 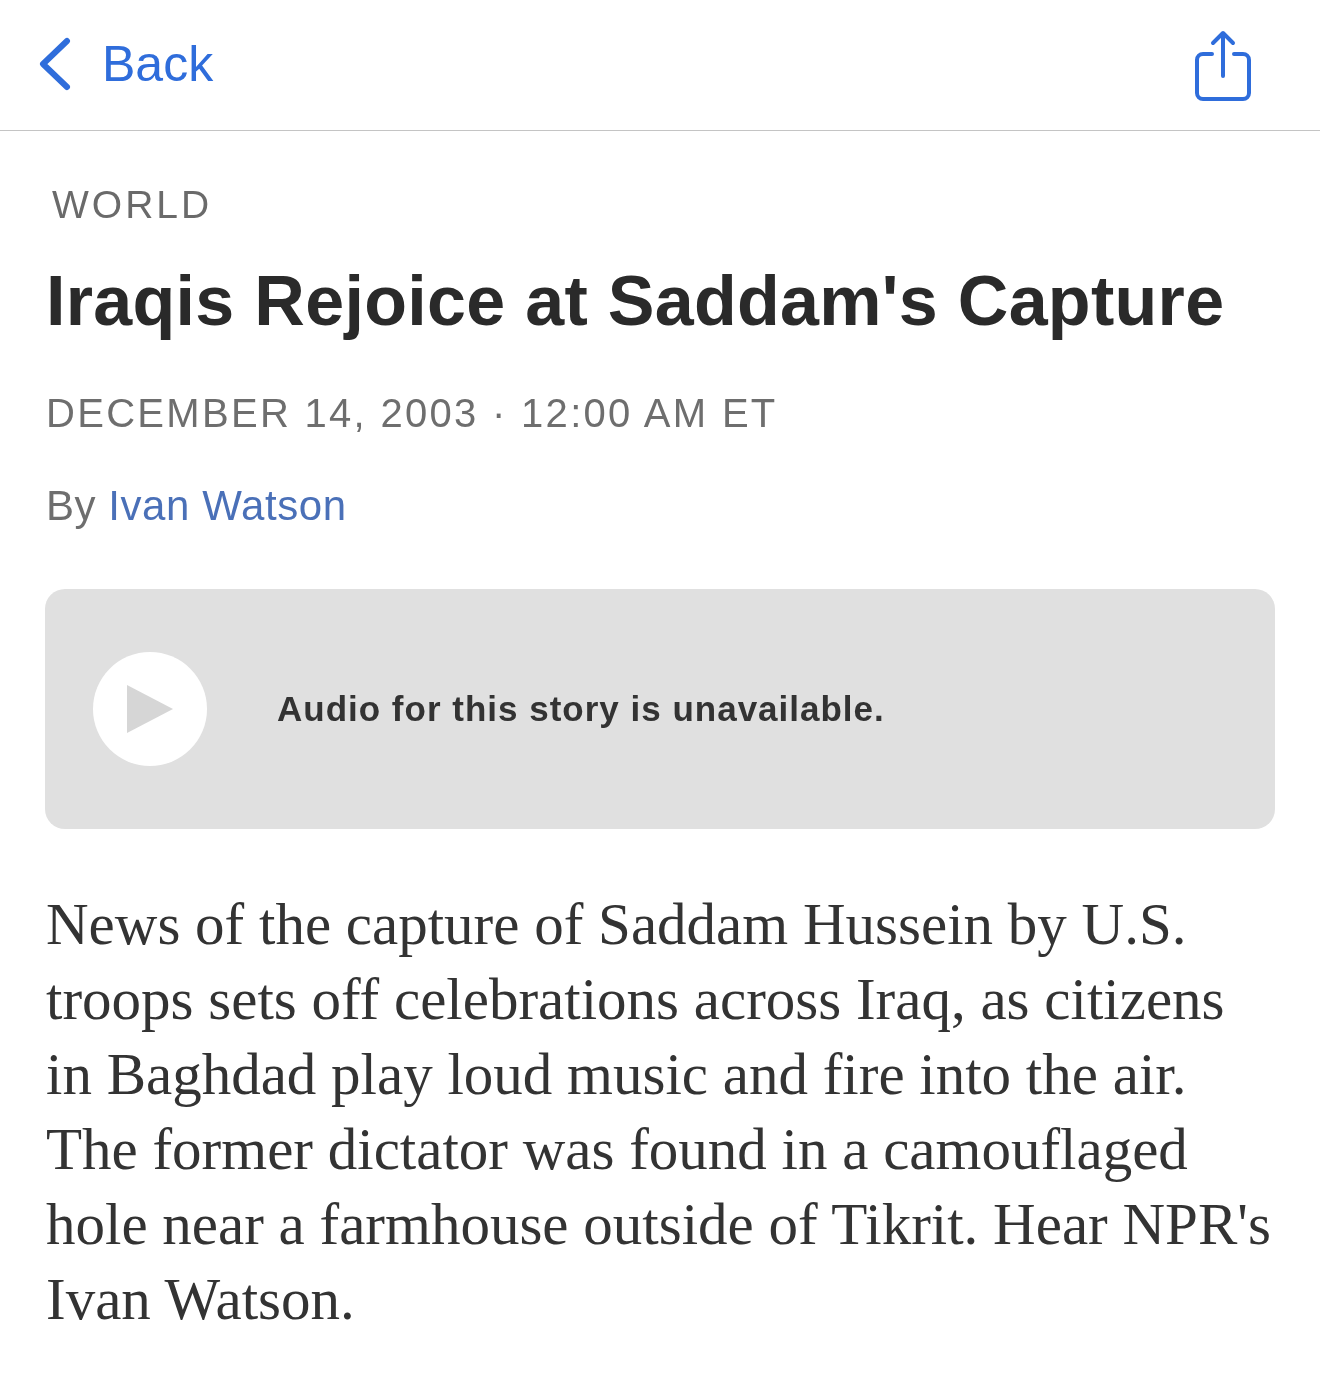 I want to click on byline-label: By, so click(x=71, y=506).